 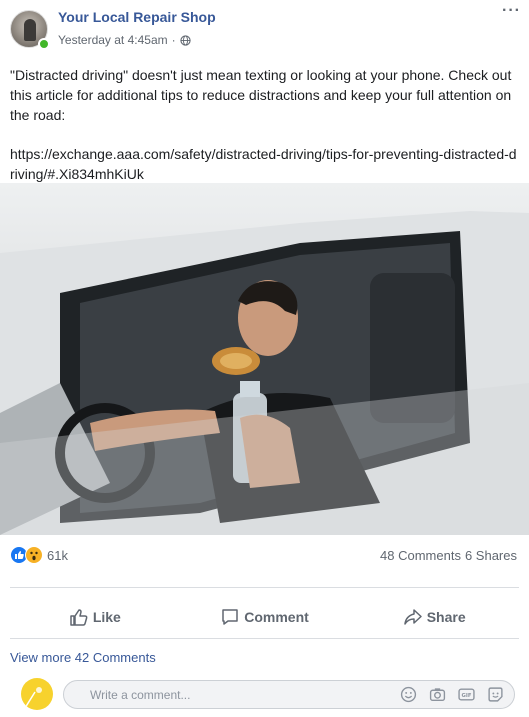 I want to click on shares-count: 6 Shares, so click(x=491, y=555).